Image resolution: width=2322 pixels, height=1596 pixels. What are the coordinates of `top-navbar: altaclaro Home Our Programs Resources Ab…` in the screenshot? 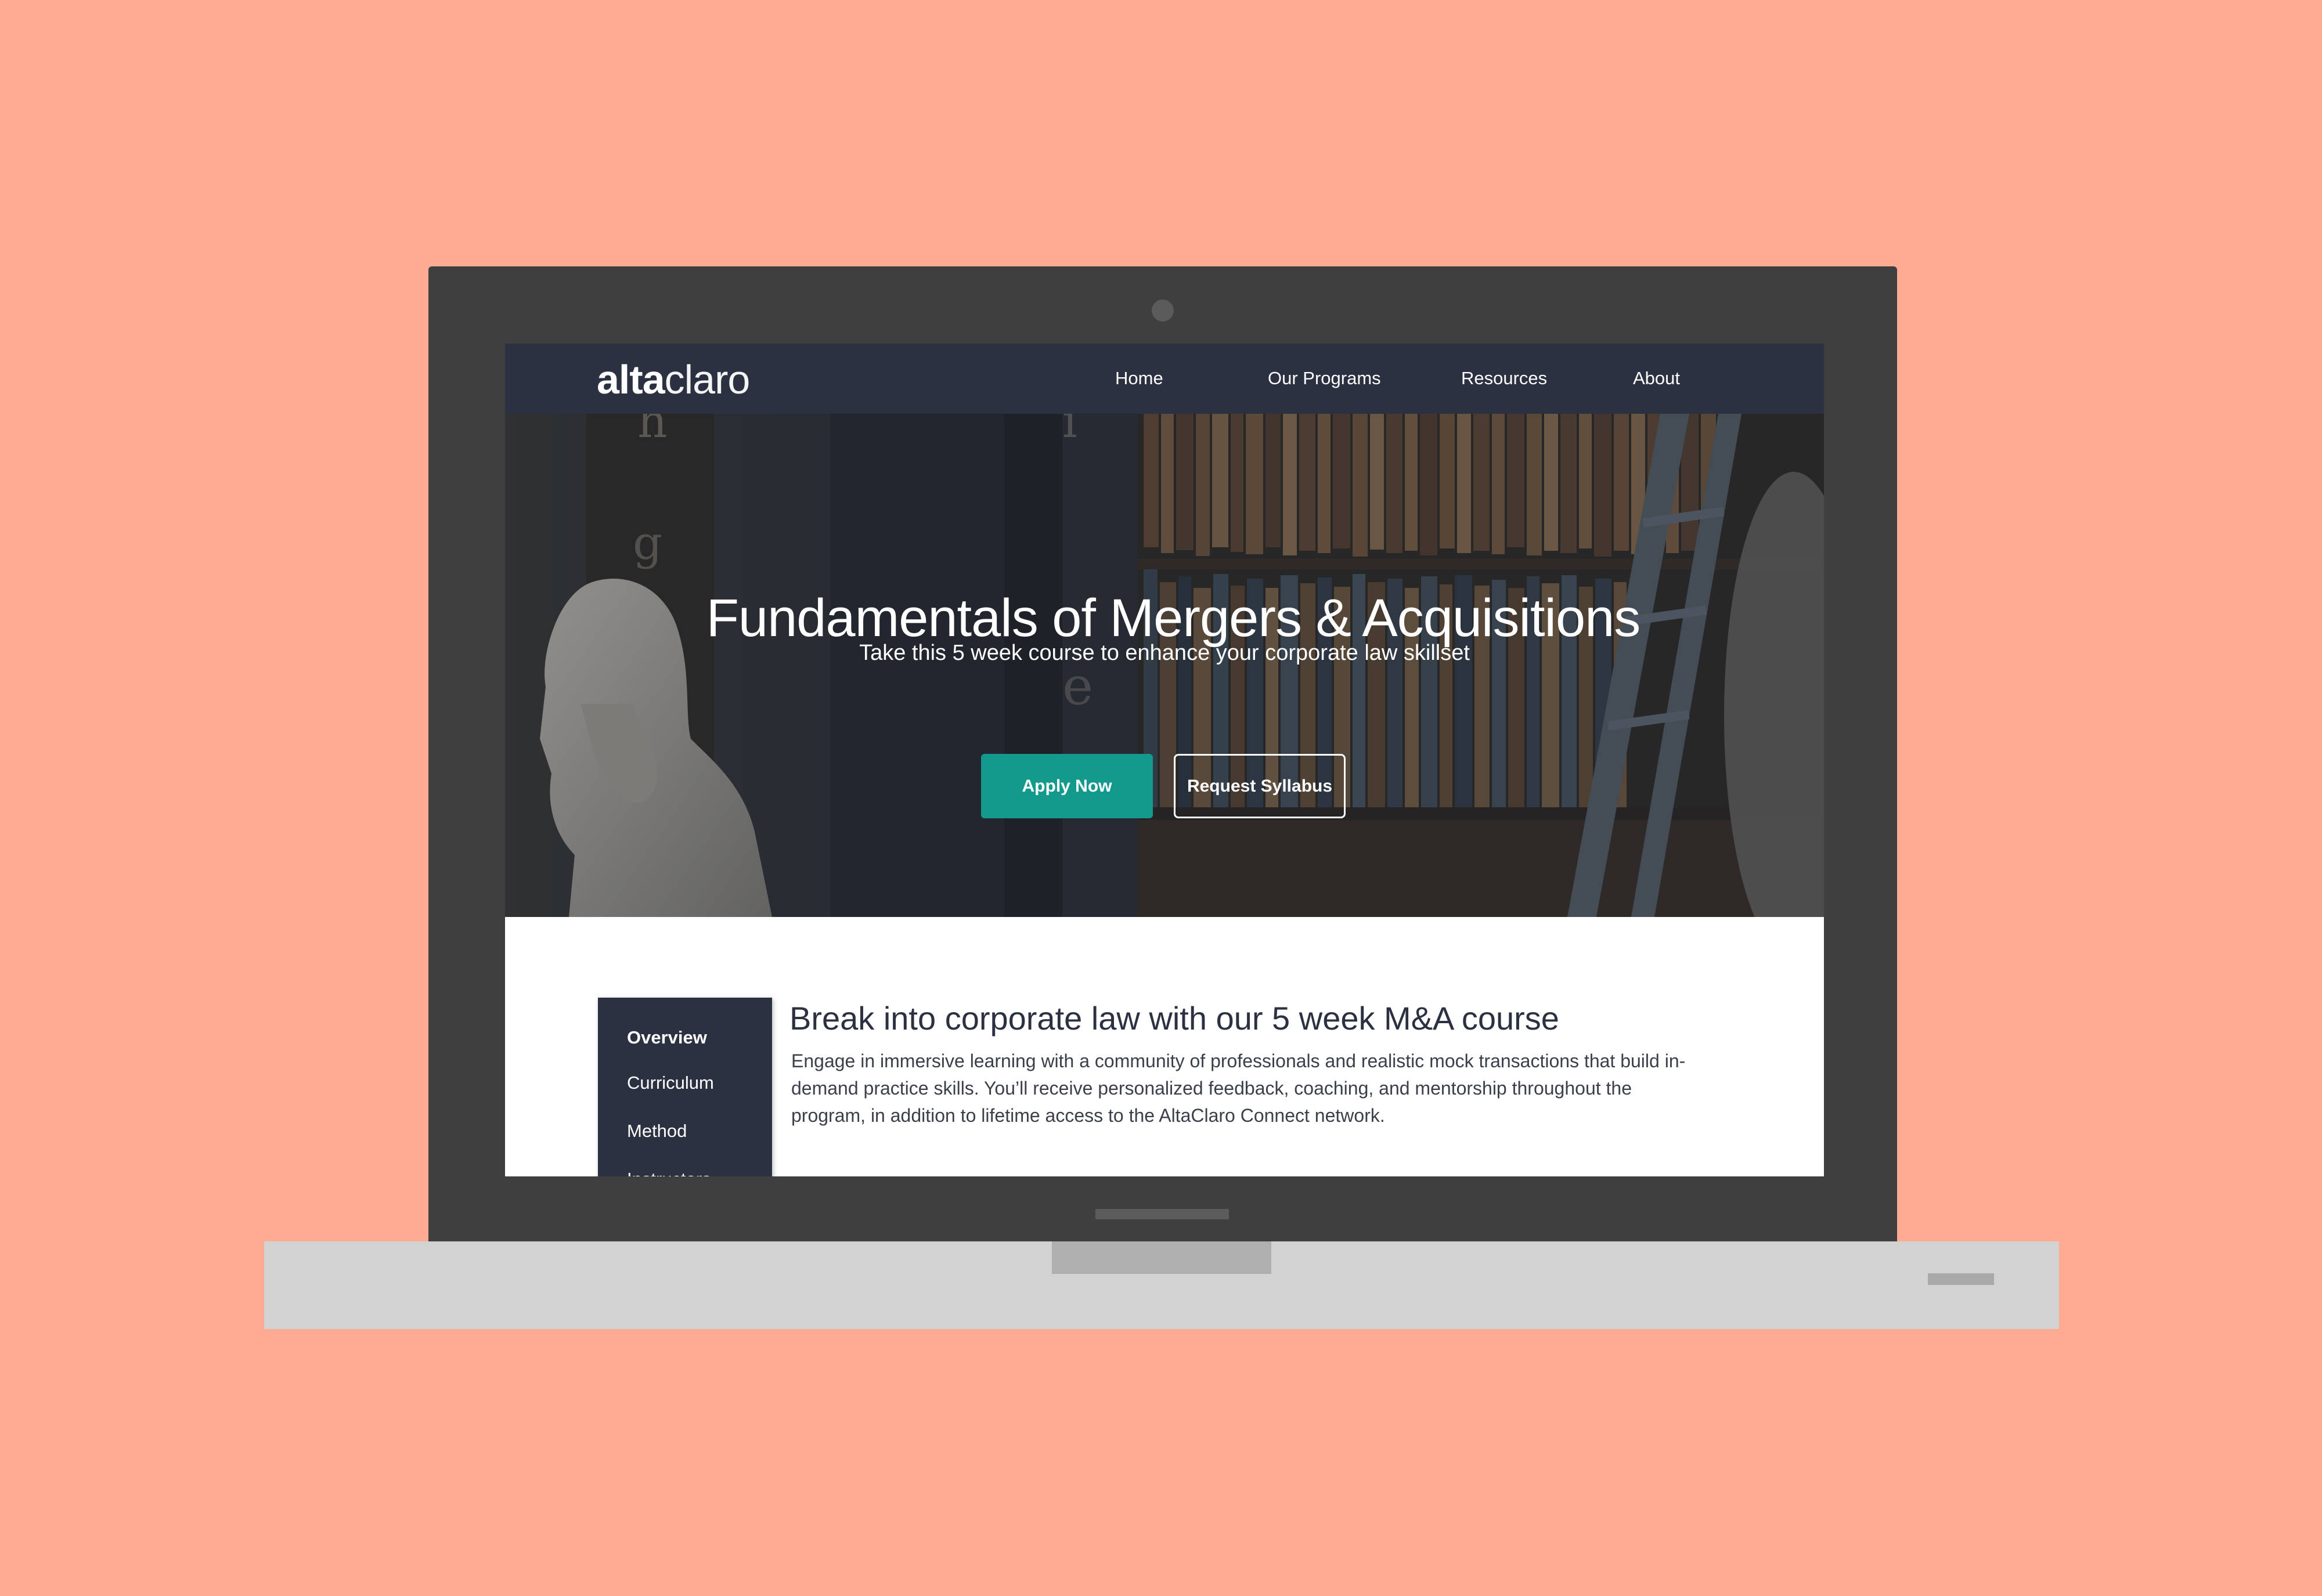 It's located at (1165, 379).